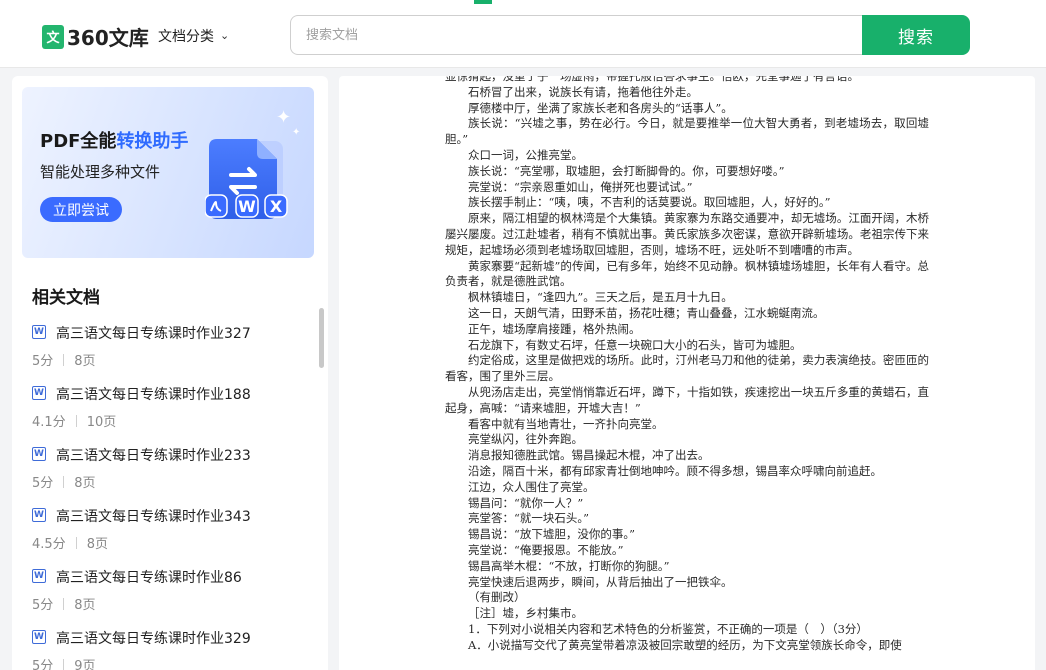  What do you see at coordinates (276, 206) in the screenshot?
I see `excel-badge: X` at bounding box center [276, 206].